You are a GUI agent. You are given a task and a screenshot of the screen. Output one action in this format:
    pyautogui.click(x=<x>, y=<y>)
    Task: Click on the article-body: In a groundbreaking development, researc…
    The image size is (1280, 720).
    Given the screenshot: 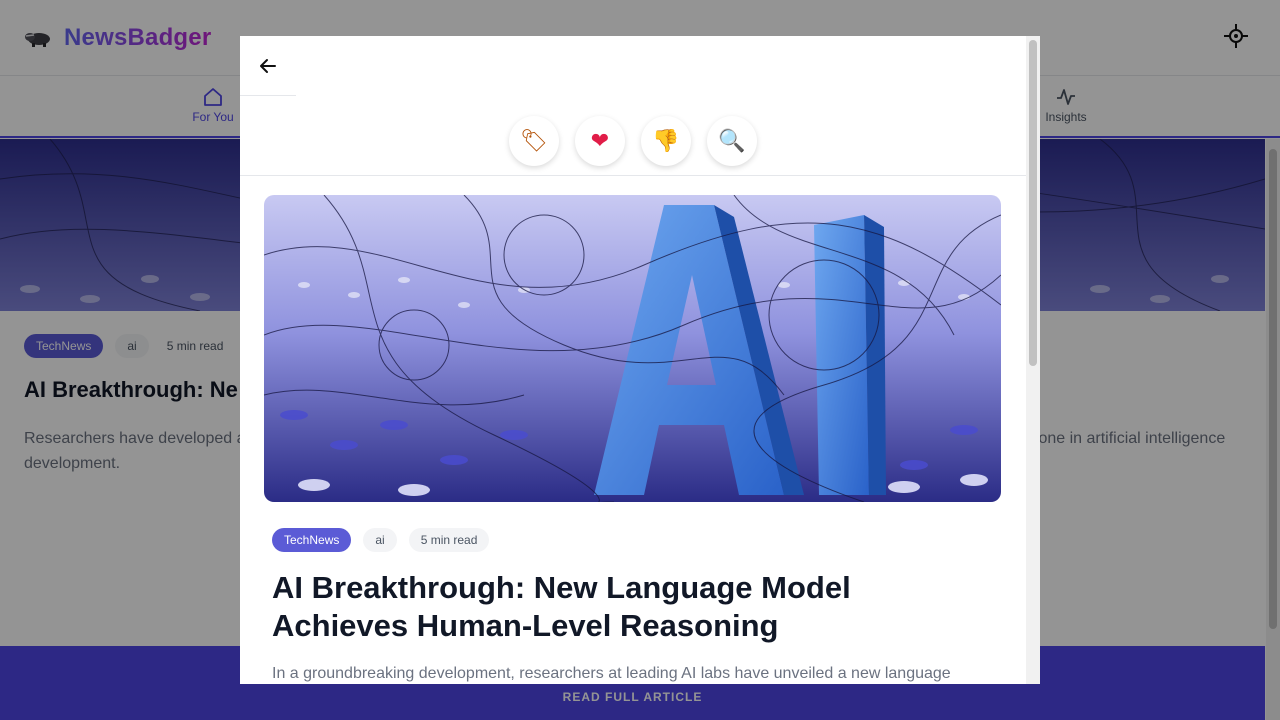 What is the action you would take?
    pyautogui.click(x=611, y=673)
    